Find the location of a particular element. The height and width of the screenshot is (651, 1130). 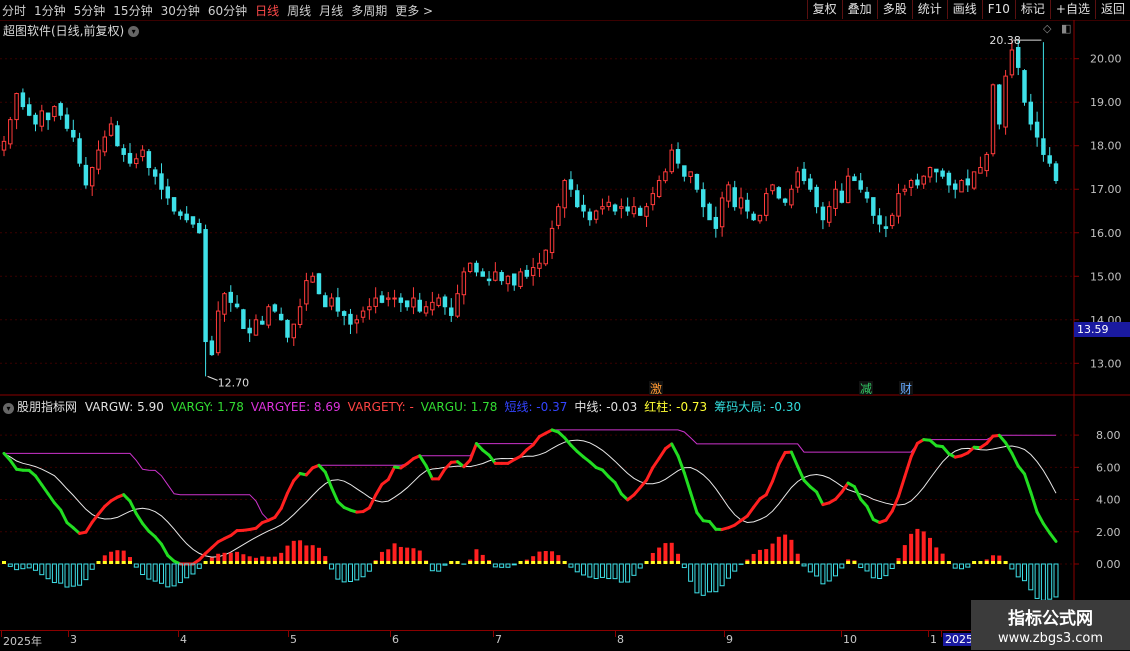

date-label-6: 8 is located at coordinates (620, 639).